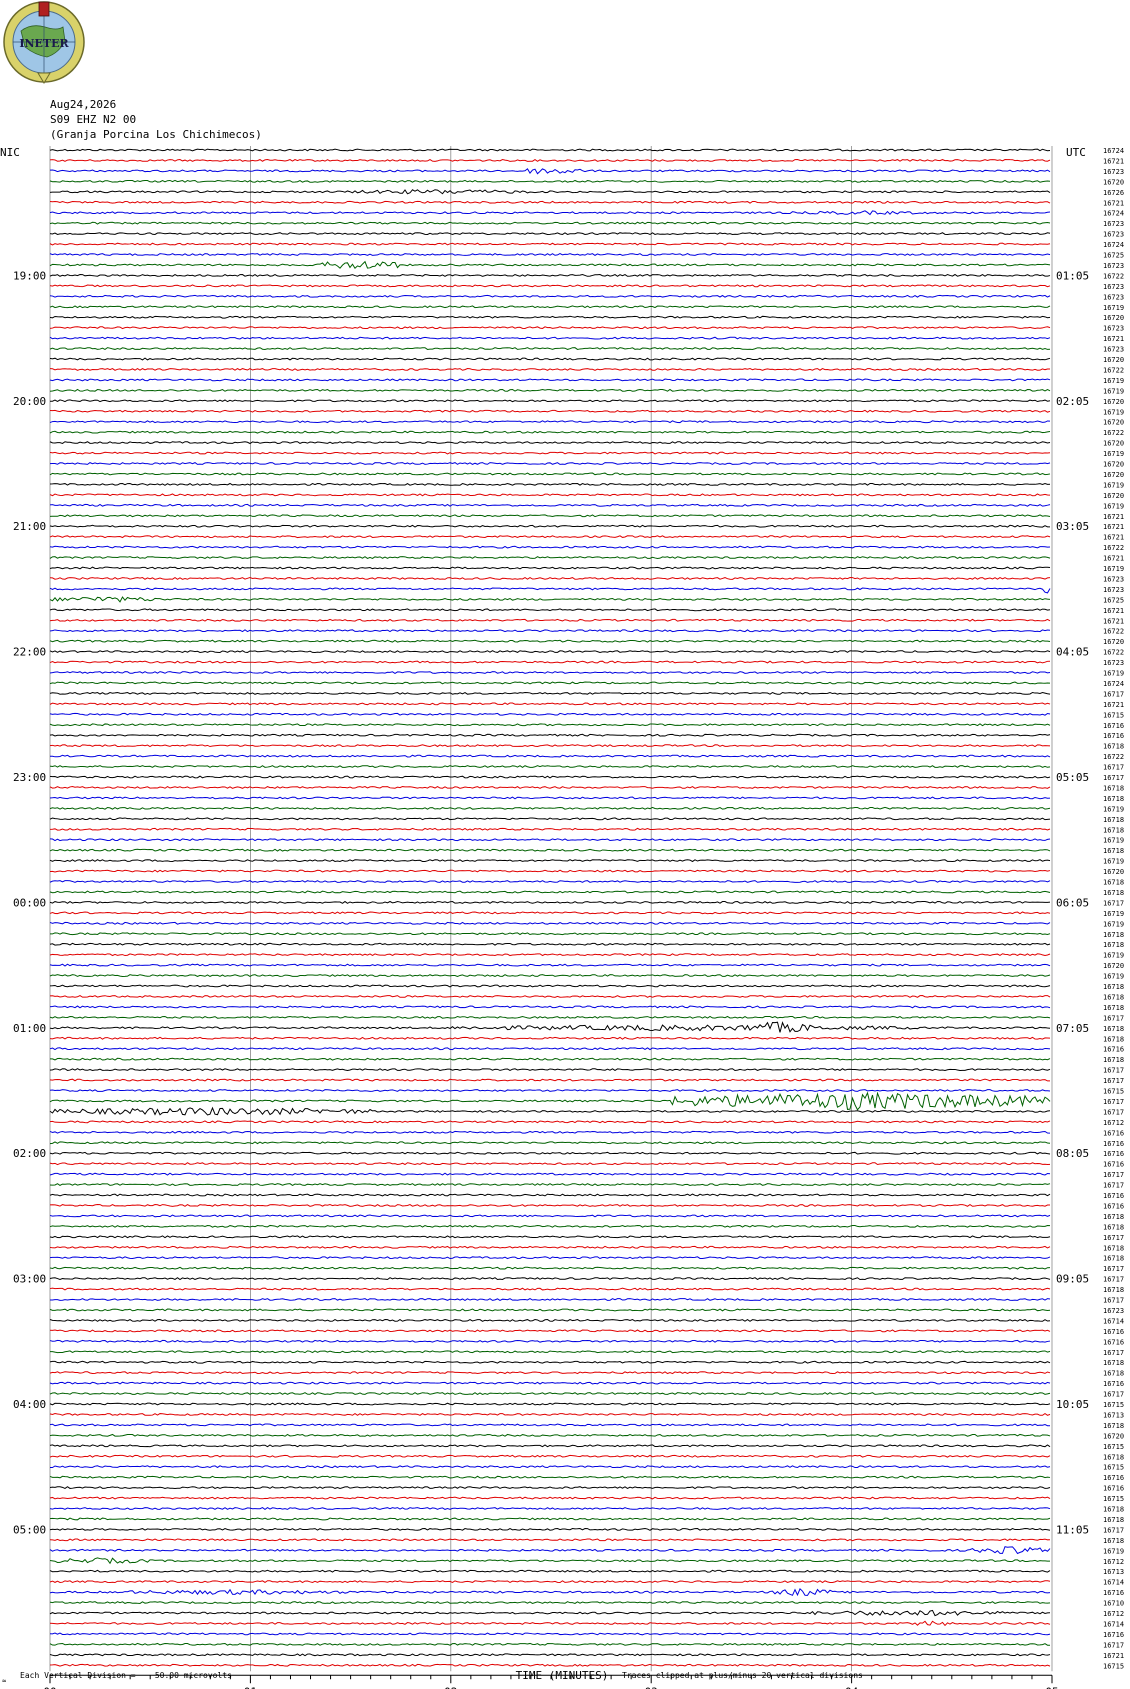  I want to click on x-tick-label: 04, so click(852, 1687).